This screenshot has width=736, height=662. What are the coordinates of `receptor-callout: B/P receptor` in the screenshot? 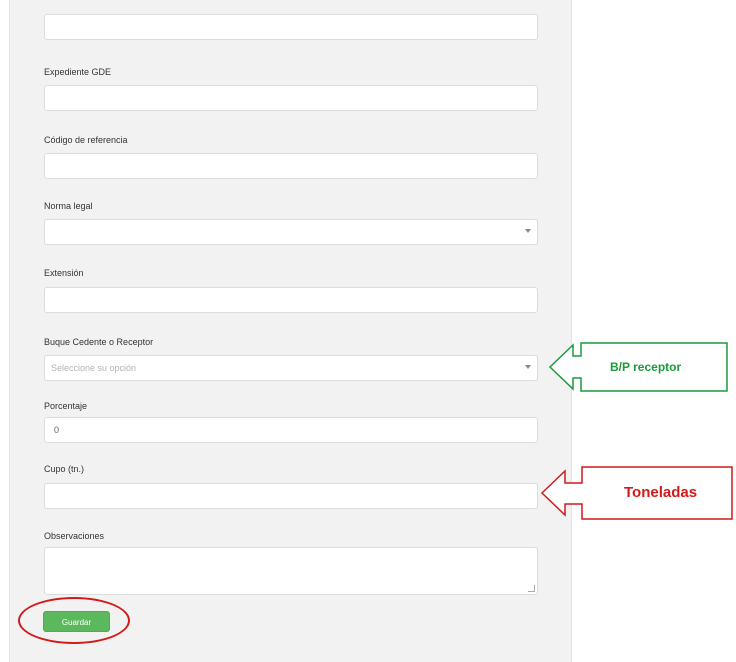 It's located at (638, 367).